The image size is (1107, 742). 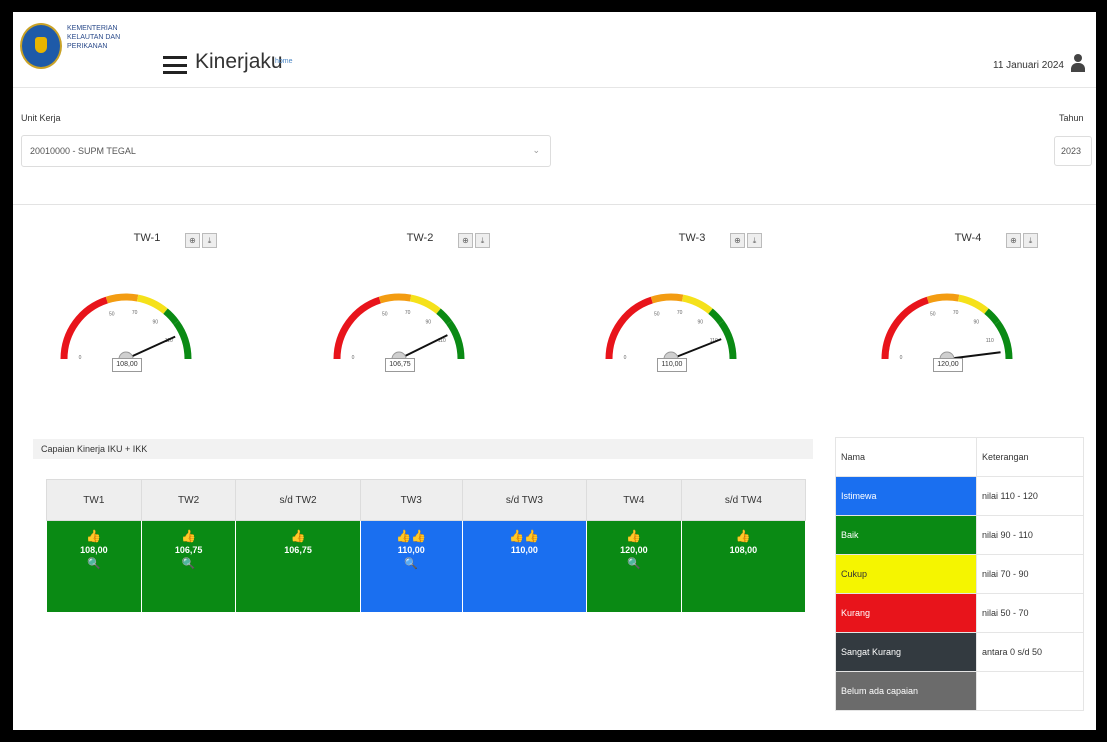 What do you see at coordinates (286, 151) in the screenshot?
I see `unit-kerja-select: 20010000 - SUPM TEGAL ⌄` at bounding box center [286, 151].